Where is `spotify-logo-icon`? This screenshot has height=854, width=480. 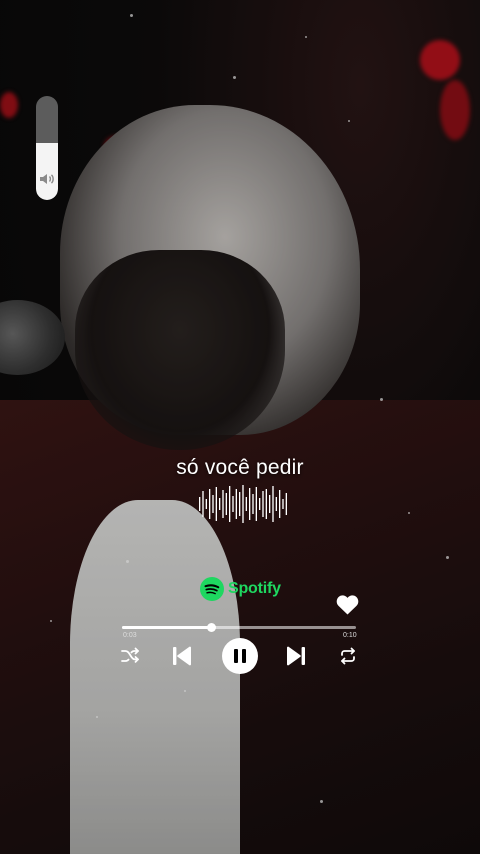
spotify-logo-icon is located at coordinates (212, 589).